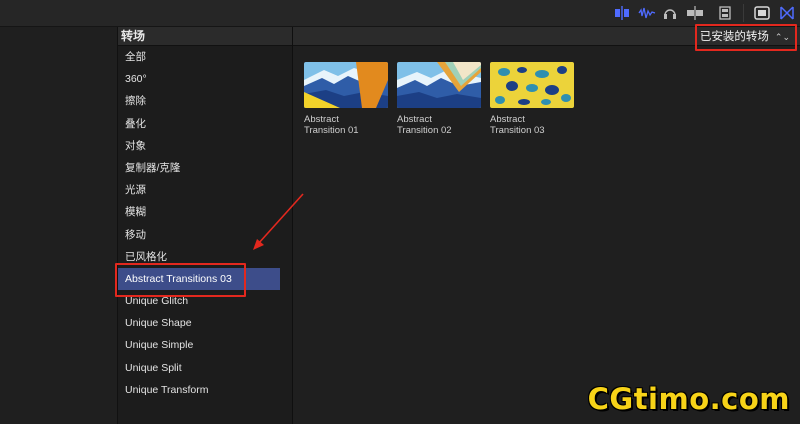 Image resolution: width=800 pixels, height=424 pixels. What do you see at coordinates (688, 399) in the screenshot?
I see `watermark-logo: CGtimo.com` at bounding box center [688, 399].